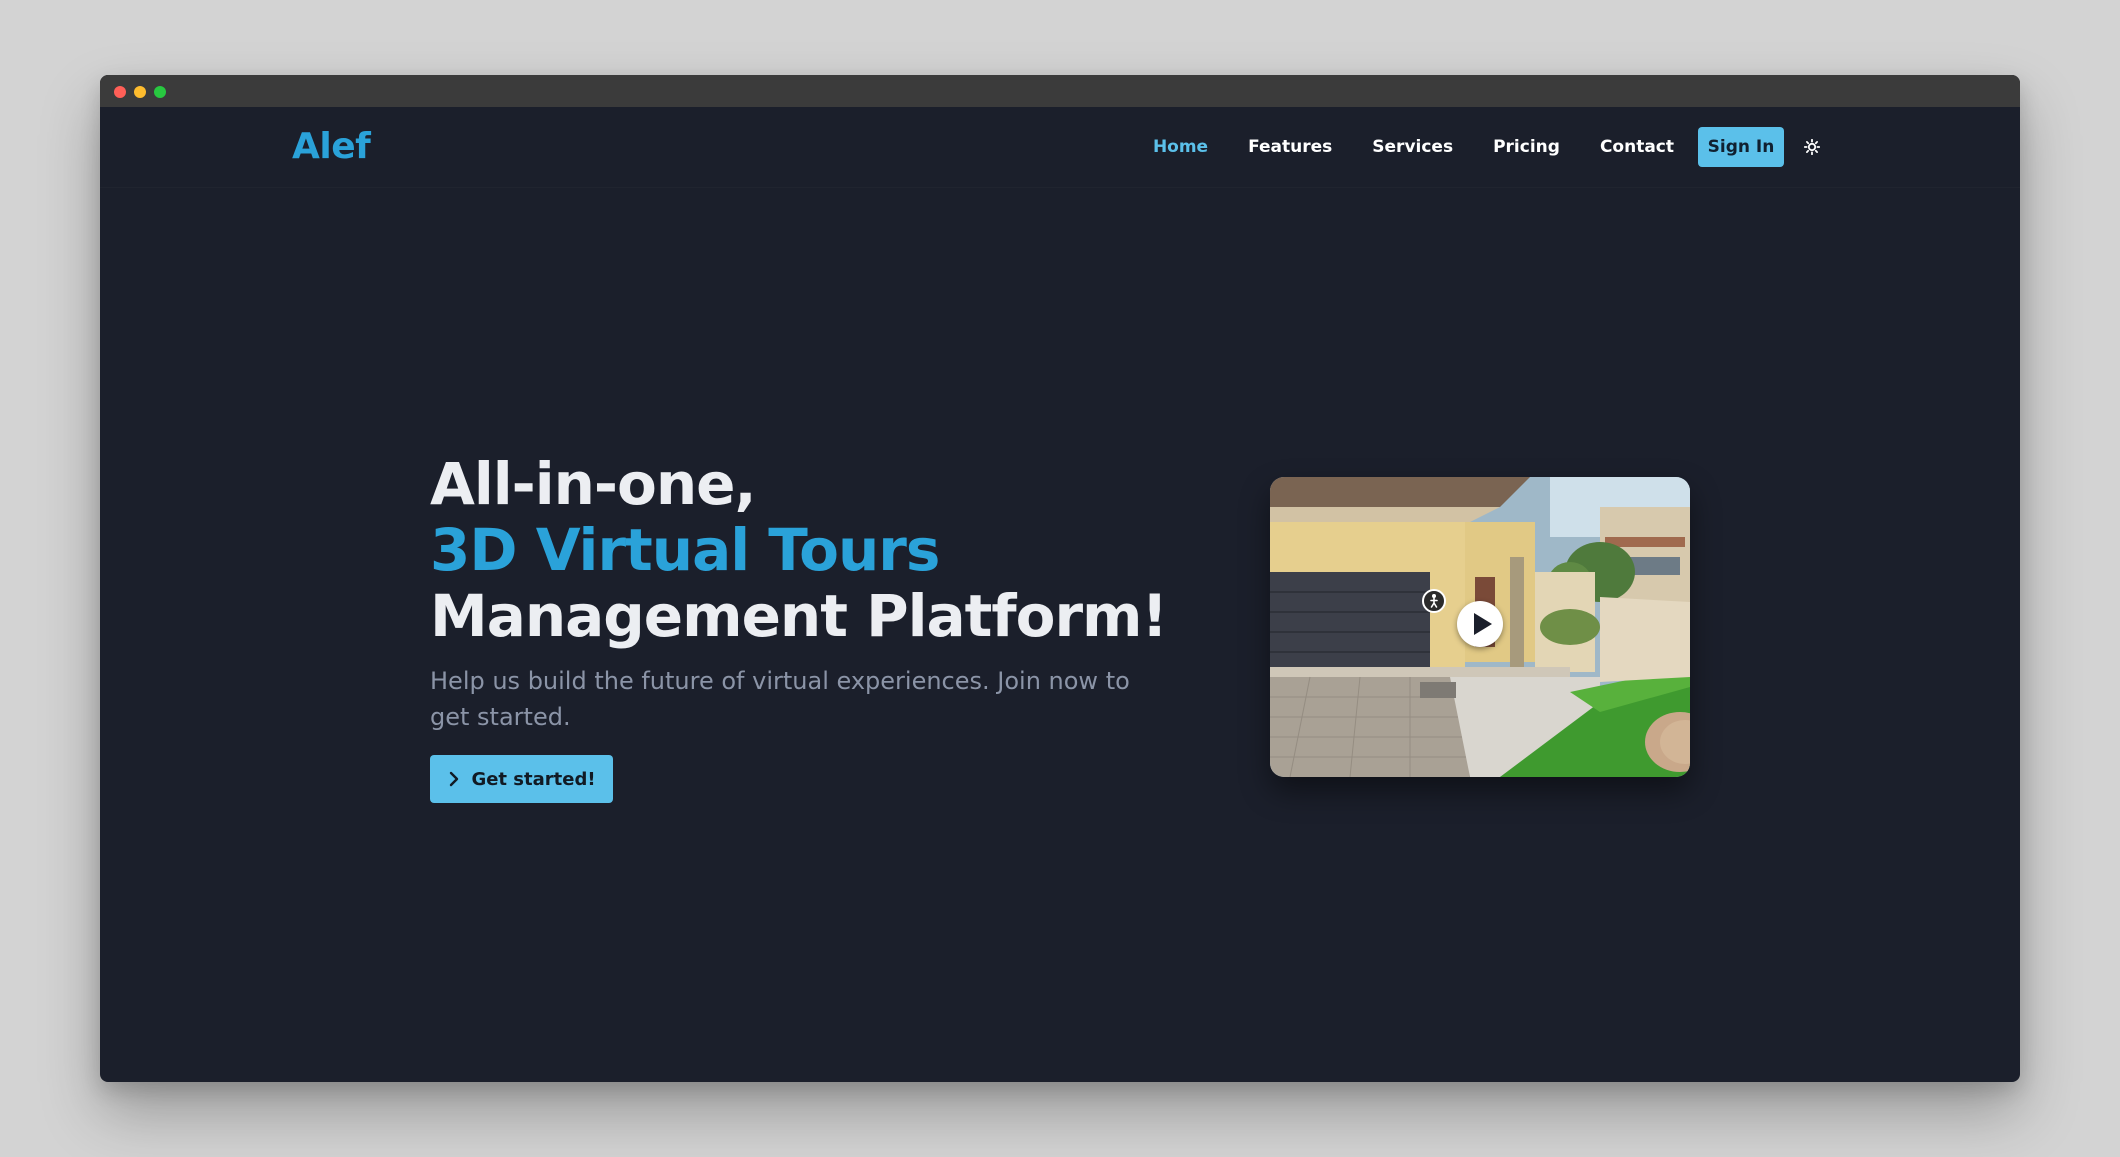 The image size is (2120, 1157). I want to click on get-started-button: Get started!, so click(521, 779).